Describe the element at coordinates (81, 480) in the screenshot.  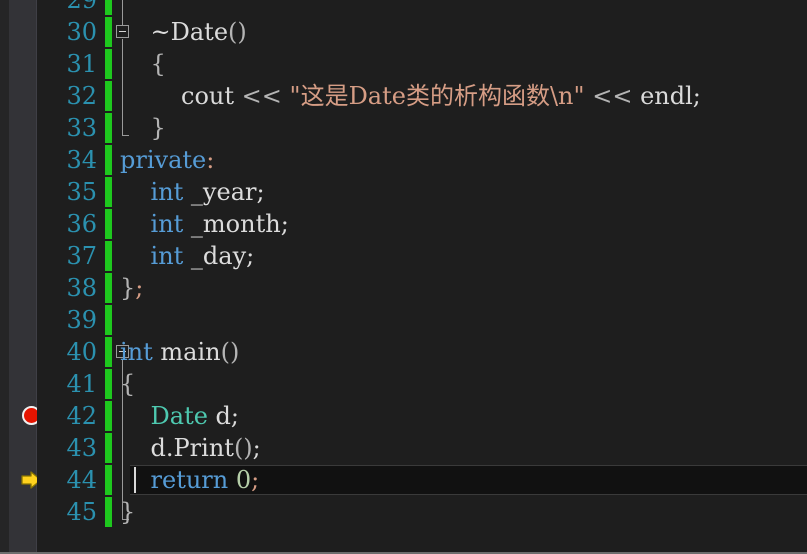
I see `line-number: 44` at that location.